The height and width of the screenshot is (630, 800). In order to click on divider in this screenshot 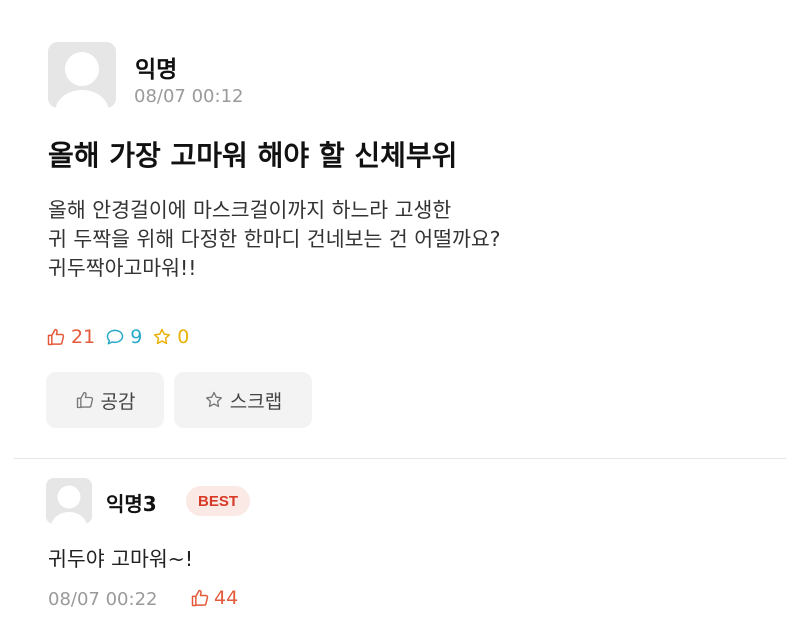, I will do `click(400, 458)`.